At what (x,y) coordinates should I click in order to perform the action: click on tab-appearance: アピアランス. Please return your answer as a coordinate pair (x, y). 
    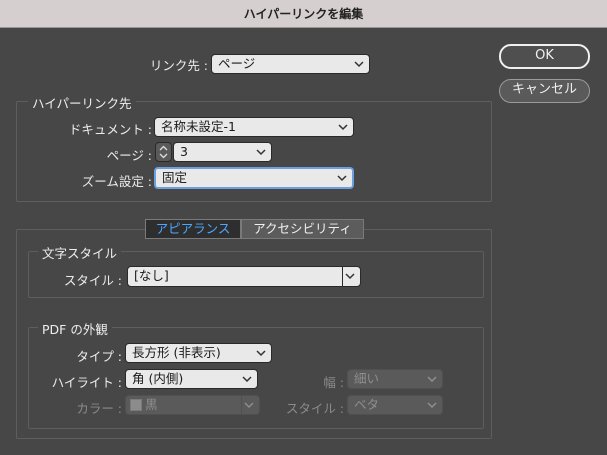
    Looking at the image, I should click on (193, 229).